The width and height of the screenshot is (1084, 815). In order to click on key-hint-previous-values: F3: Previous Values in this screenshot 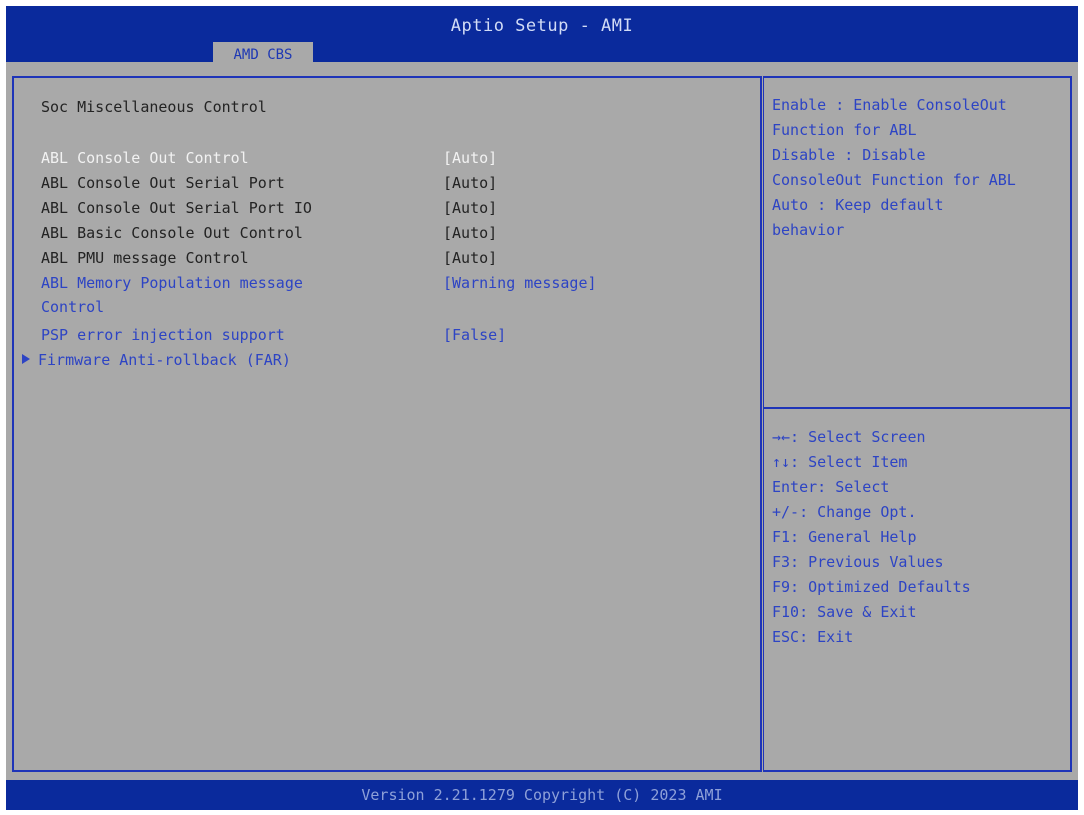, I will do `click(858, 562)`.